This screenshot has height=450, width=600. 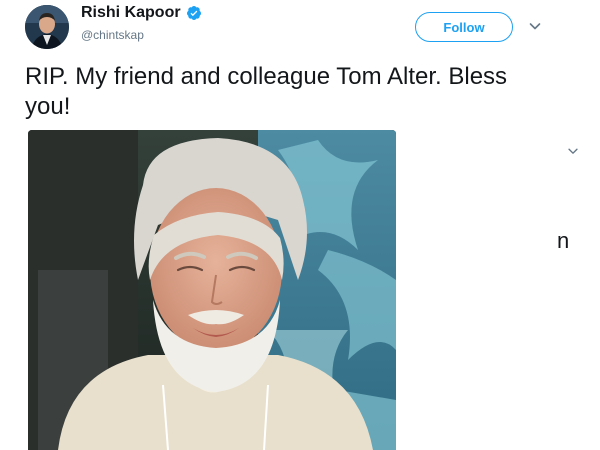 I want to click on author-handle: @chintskap, so click(x=112, y=35).